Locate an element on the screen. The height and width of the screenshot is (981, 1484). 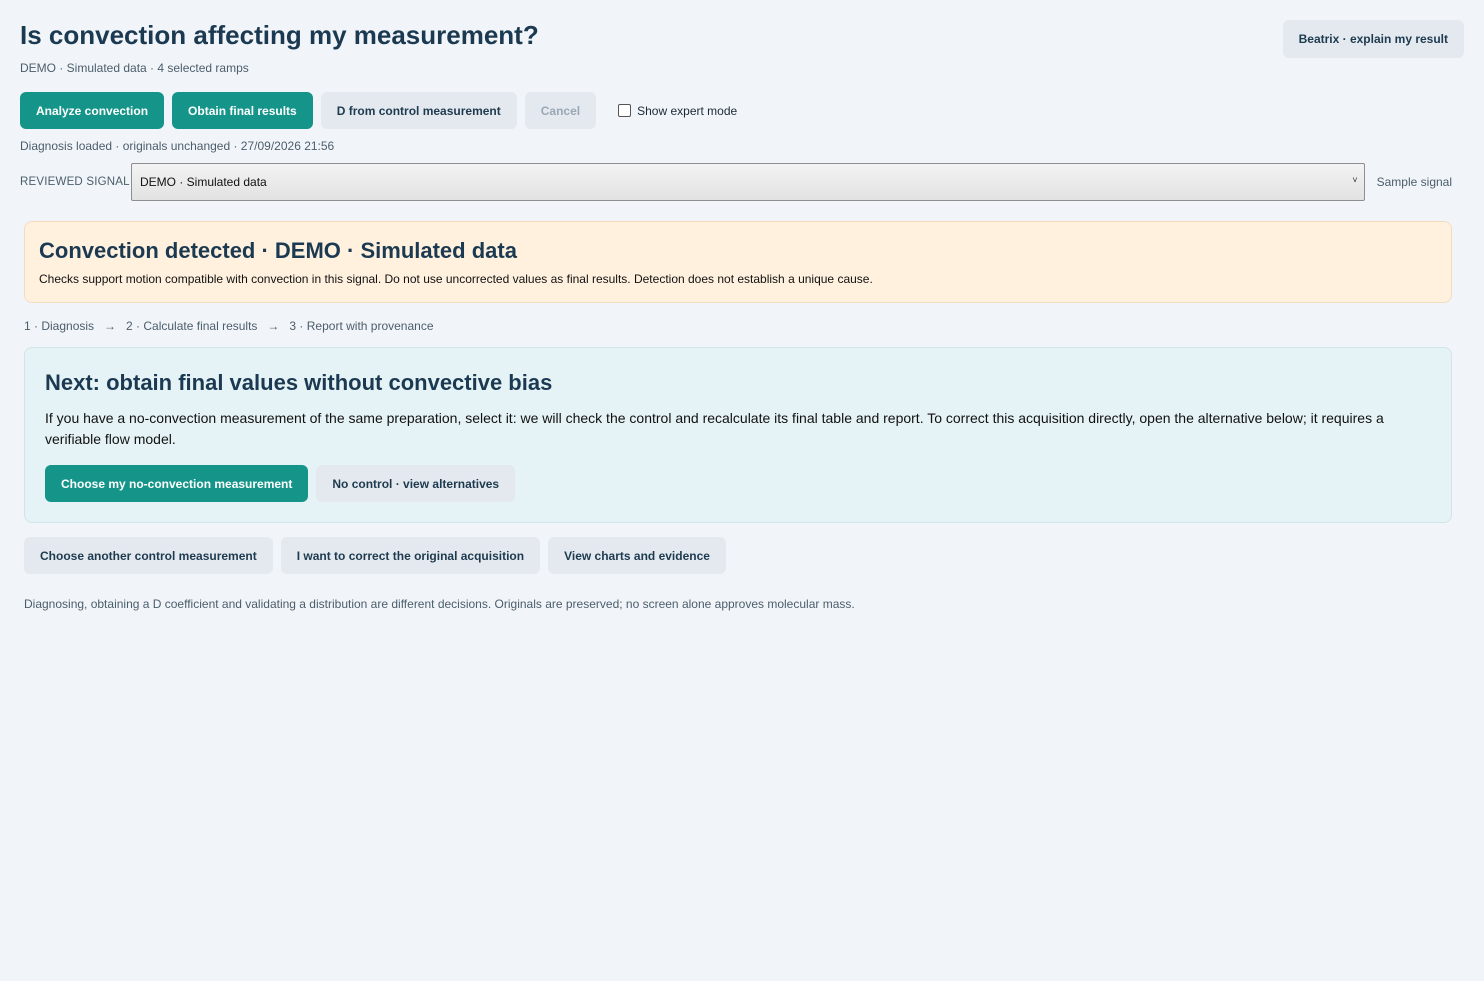
obtain-final-results-button: Obtain final results is located at coordinates (242, 110).